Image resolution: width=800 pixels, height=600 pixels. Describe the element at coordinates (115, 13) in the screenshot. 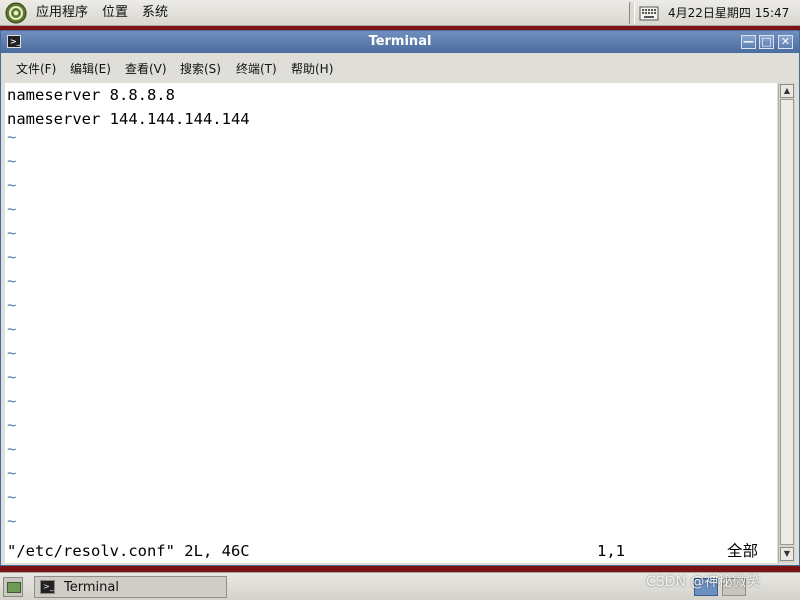

I see `menu-places: 位置` at that location.